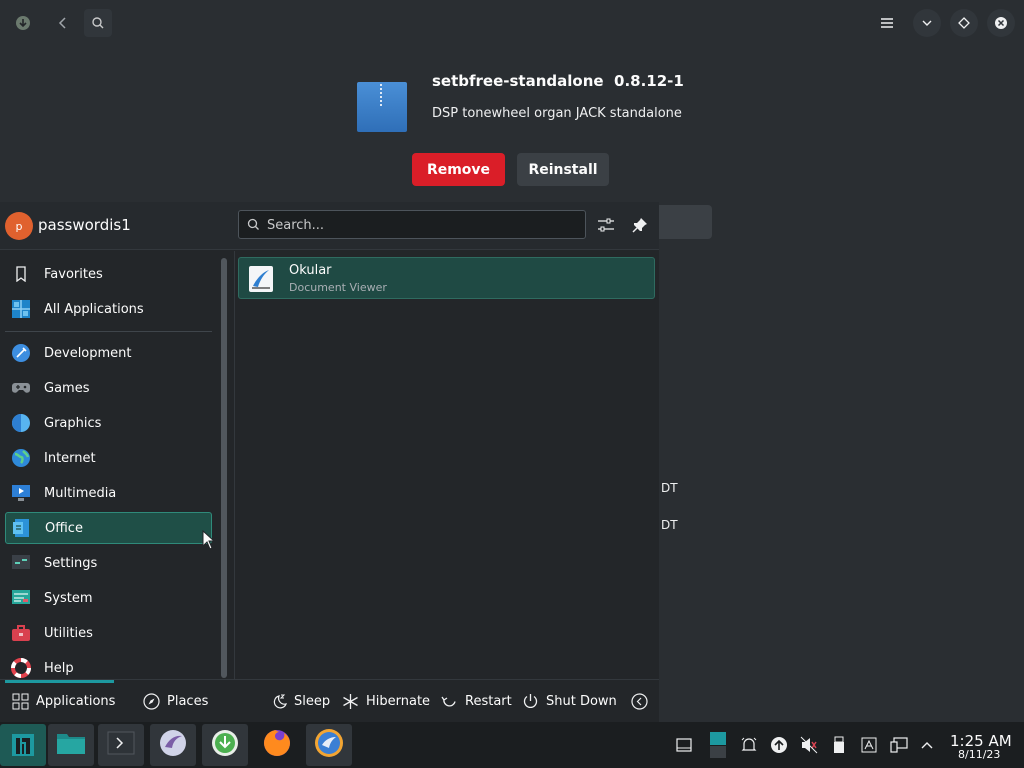  I want to click on clock-date: 8/11/23, so click(979, 754).